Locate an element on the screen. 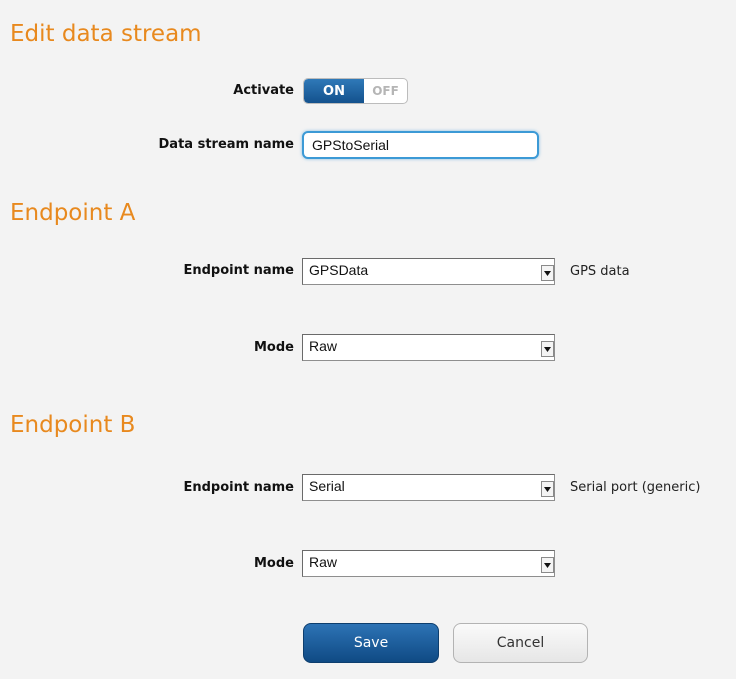 Image resolution: width=736 pixels, height=679 pixels. endpoint-b-heading: Endpoint B is located at coordinates (73, 425).